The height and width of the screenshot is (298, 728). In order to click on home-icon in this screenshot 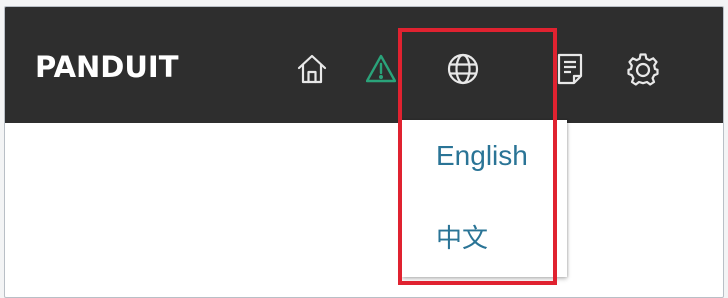, I will do `click(312, 69)`.